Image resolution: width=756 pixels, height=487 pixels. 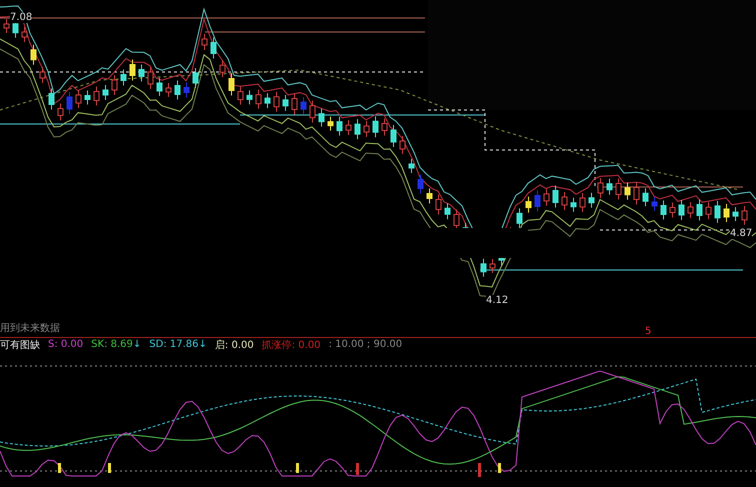 I want to click on signal-mark: 5, so click(x=648, y=331).